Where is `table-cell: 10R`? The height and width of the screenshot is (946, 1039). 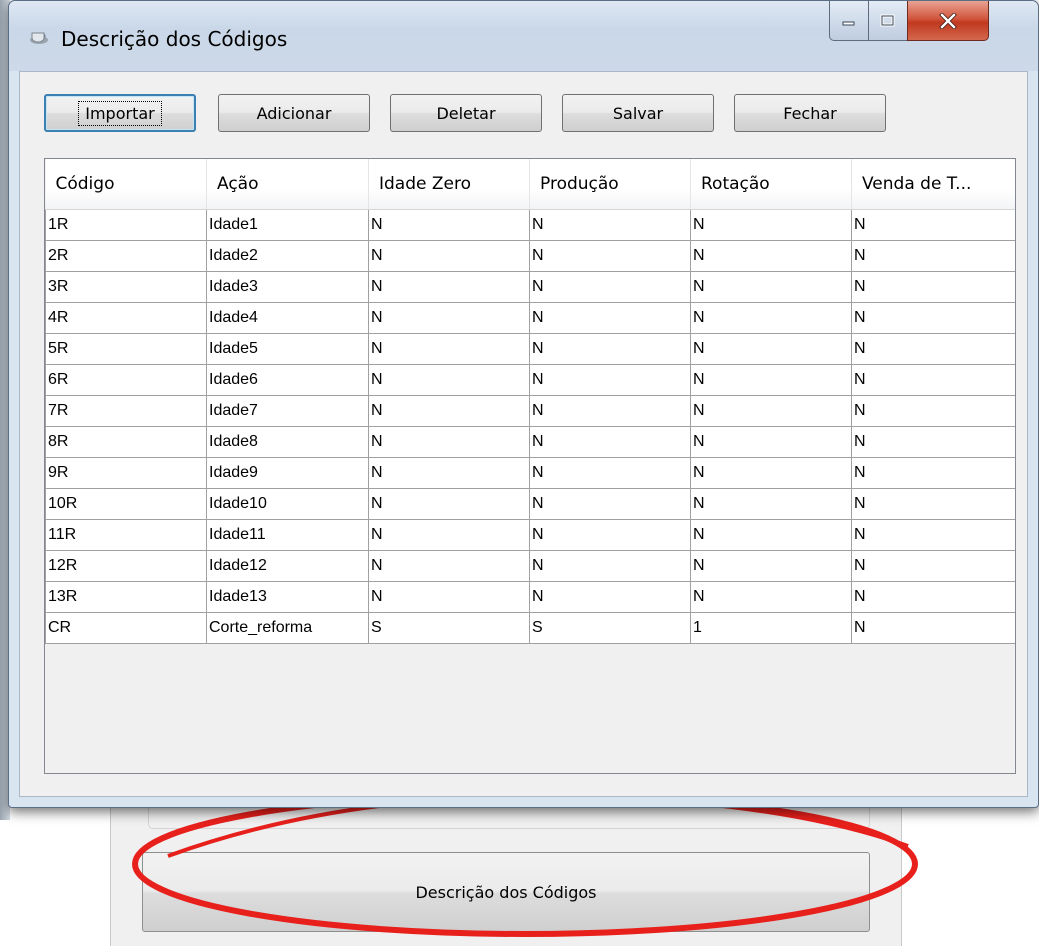 table-cell: 10R is located at coordinates (126, 504).